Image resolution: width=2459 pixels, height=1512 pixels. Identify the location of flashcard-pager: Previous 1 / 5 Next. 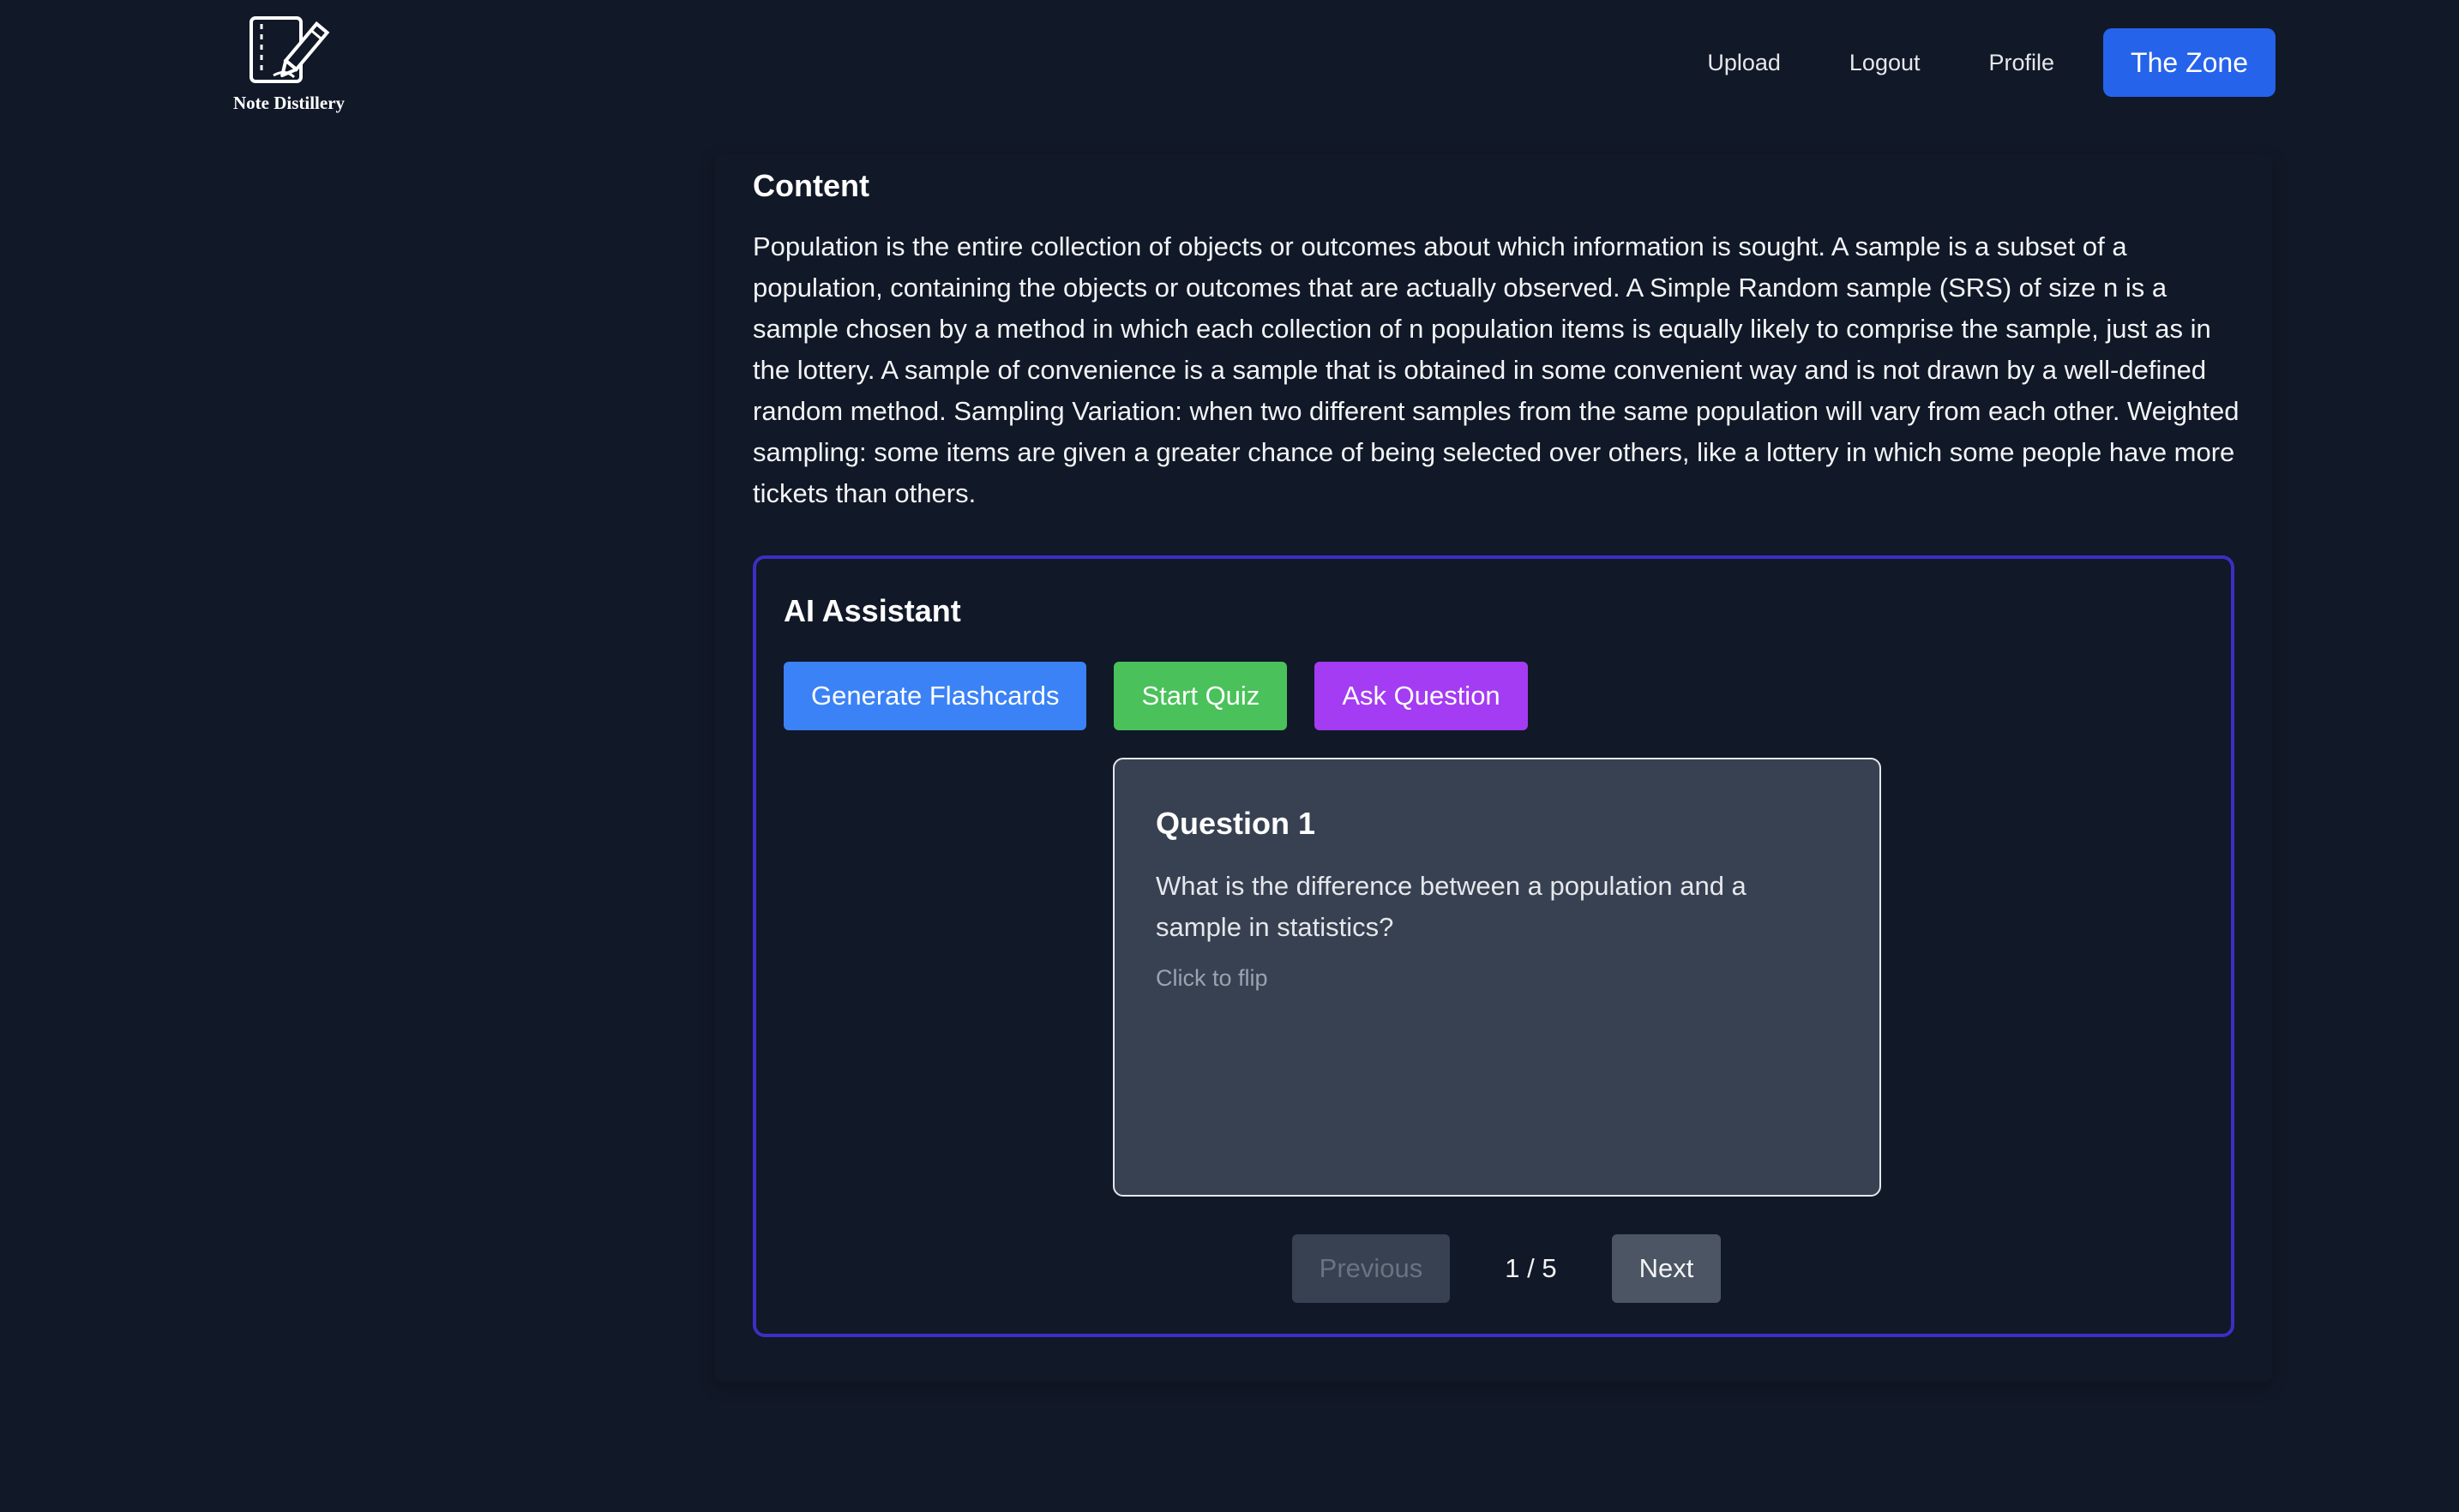
(1493, 1268).